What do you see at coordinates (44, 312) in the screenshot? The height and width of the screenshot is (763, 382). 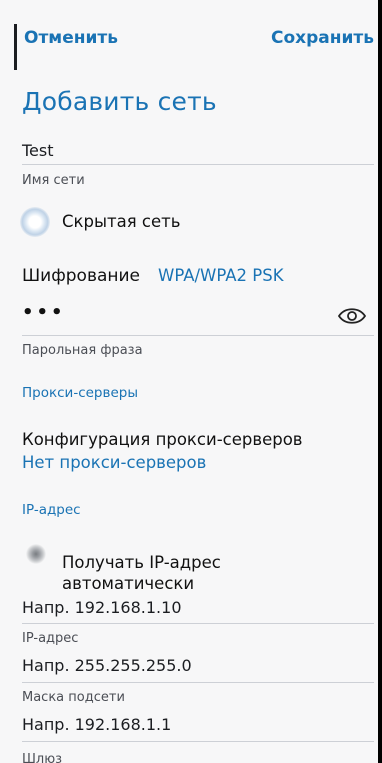 I see `password-field: •••` at bounding box center [44, 312].